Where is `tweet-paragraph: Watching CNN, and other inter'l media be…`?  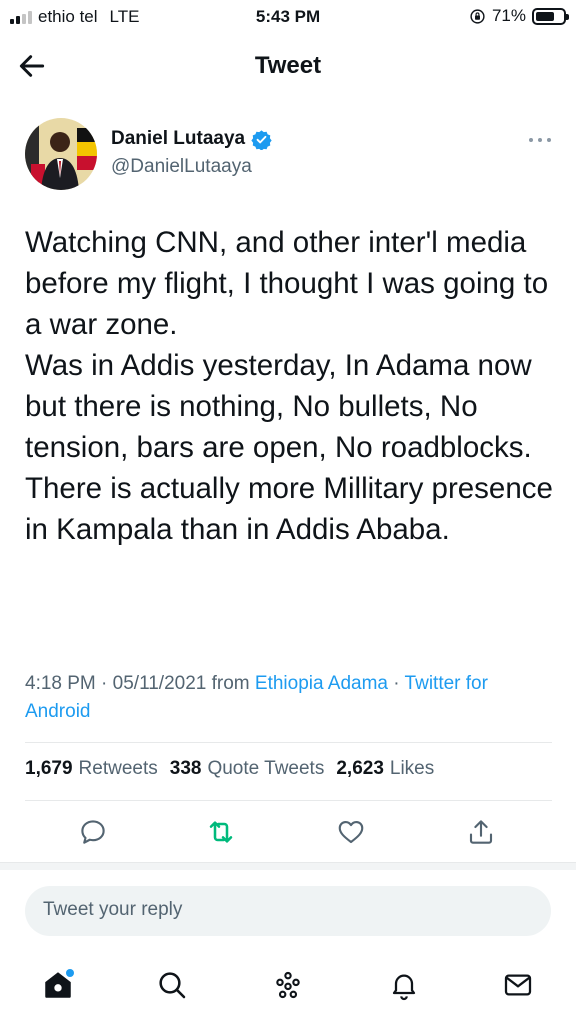 tweet-paragraph: Watching CNN, and other inter'l media be… is located at coordinates (287, 283).